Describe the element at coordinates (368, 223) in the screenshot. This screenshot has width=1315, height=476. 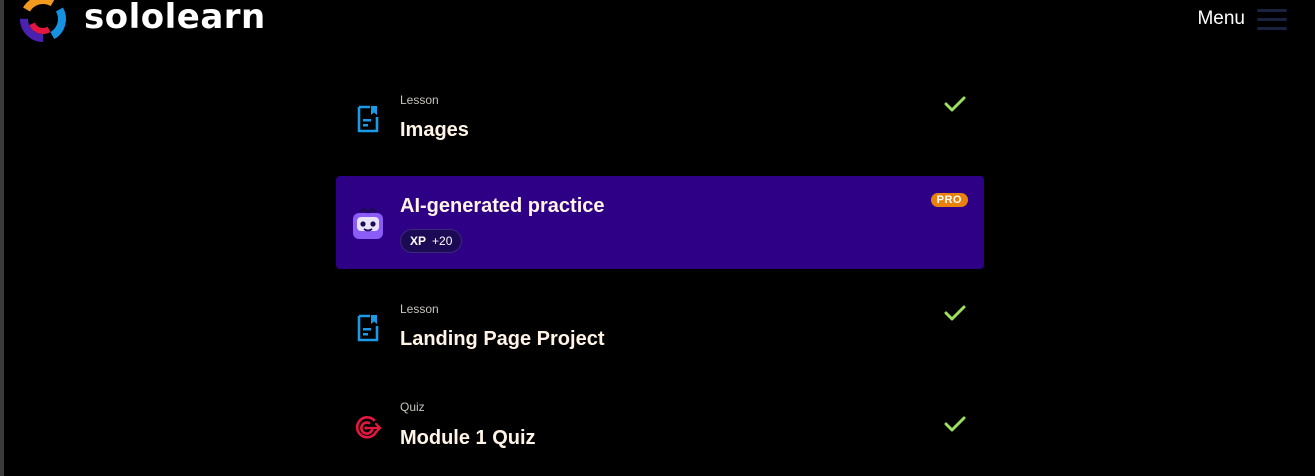
I see `ai-bot-icon` at that location.